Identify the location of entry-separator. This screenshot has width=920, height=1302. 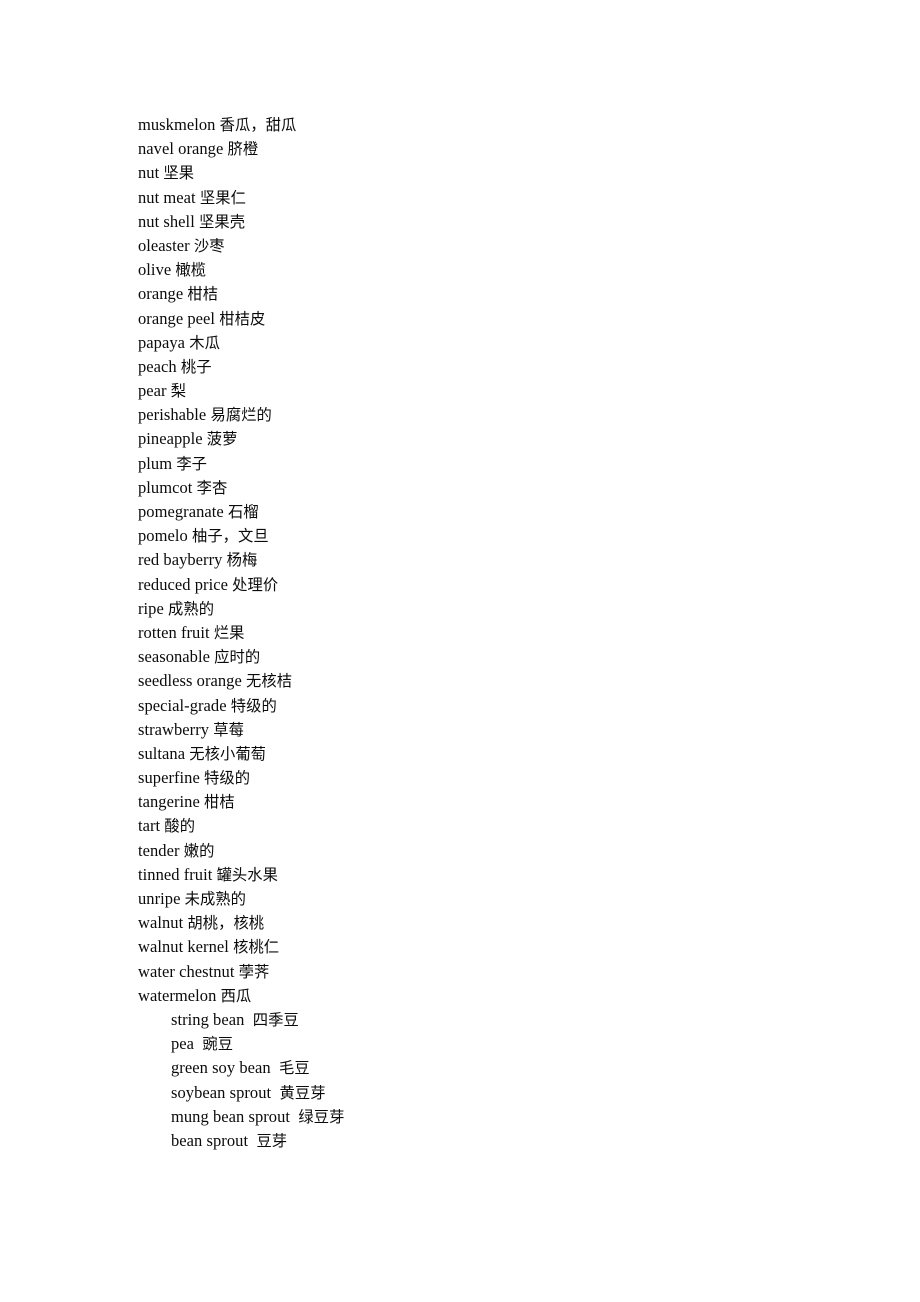
(275, 1092).